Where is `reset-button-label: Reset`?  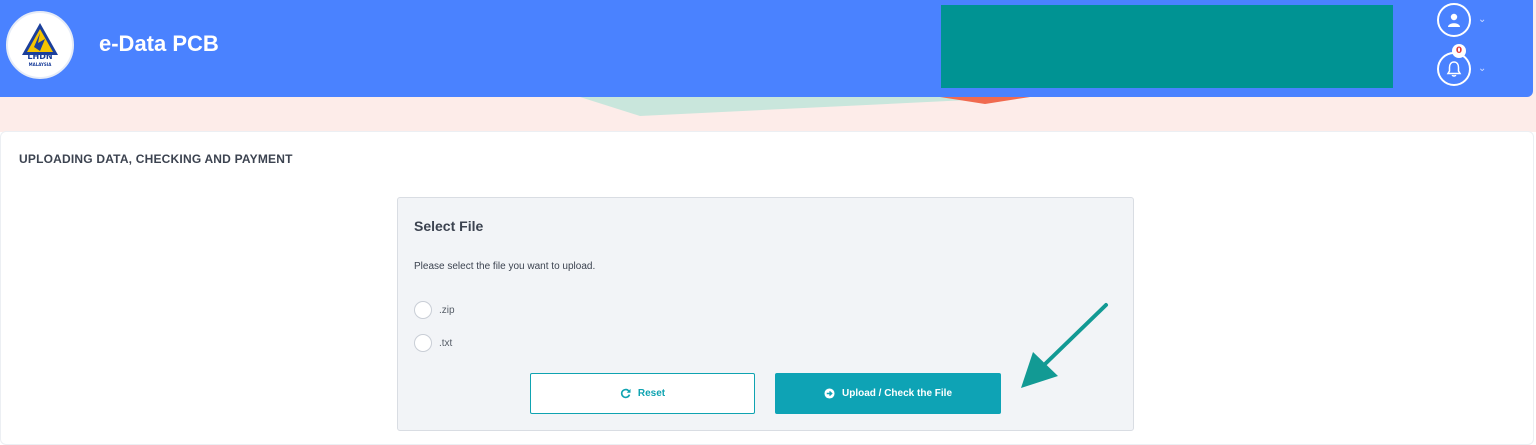
reset-button-label: Reset is located at coordinates (651, 393).